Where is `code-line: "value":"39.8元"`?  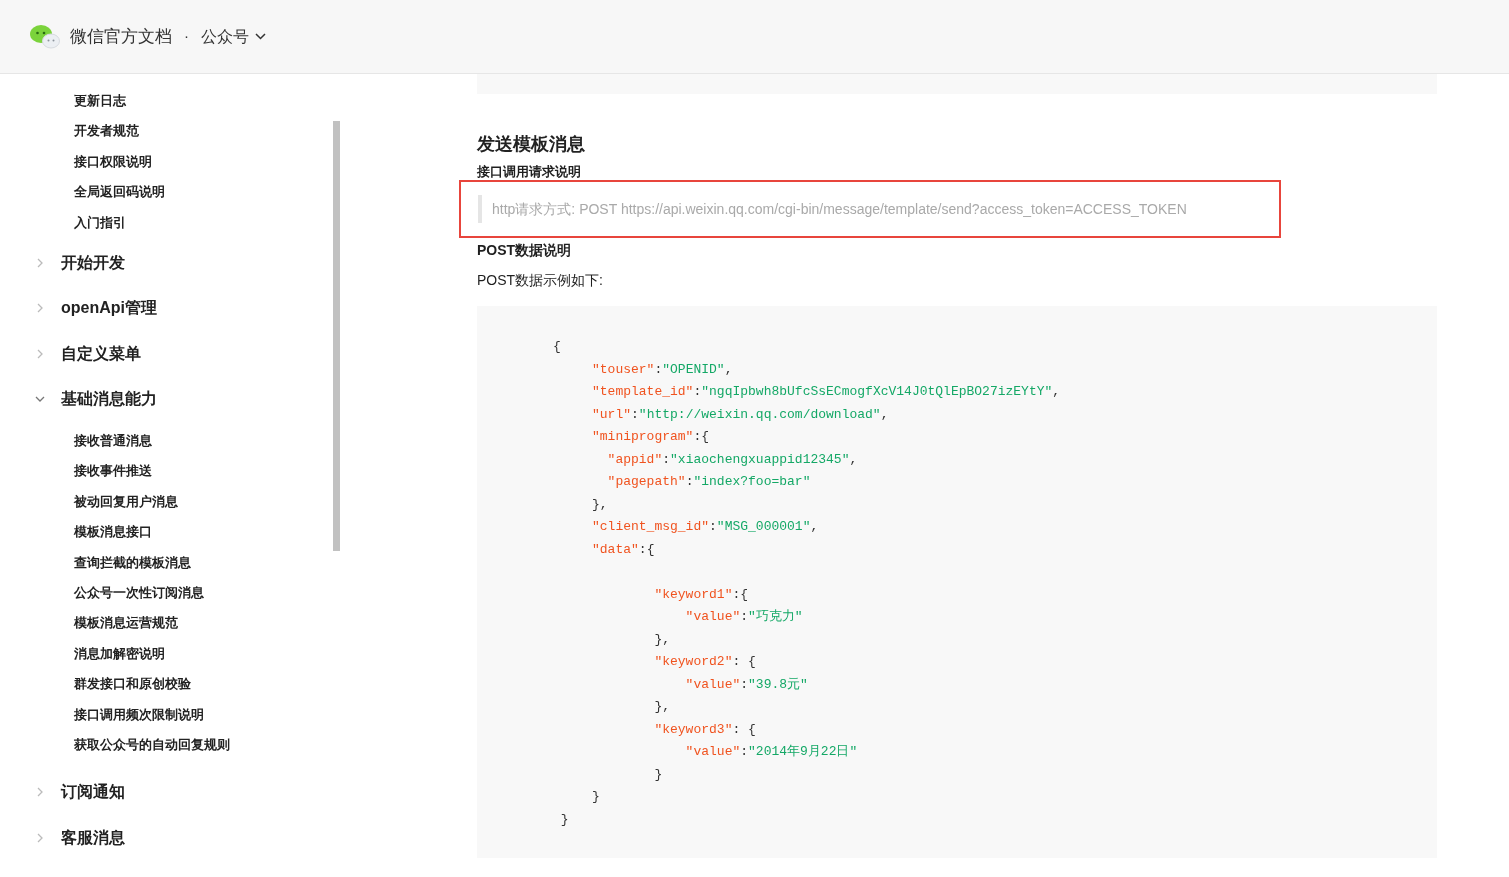 code-line: "value":"39.8元" is located at coordinates (746, 684).